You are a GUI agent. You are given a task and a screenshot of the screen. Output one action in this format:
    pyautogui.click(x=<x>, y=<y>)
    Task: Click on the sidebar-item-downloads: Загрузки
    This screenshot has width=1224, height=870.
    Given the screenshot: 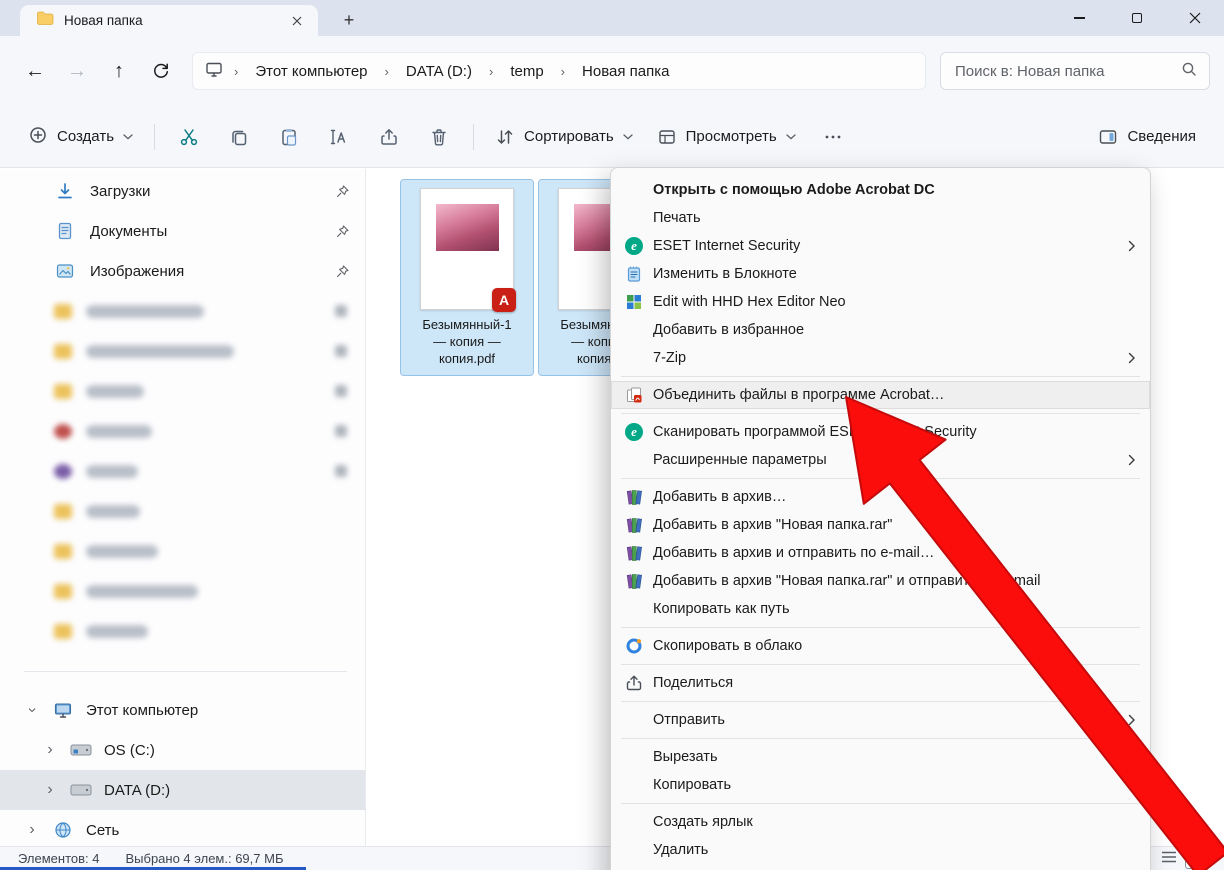 What is the action you would take?
    pyautogui.click(x=182, y=191)
    